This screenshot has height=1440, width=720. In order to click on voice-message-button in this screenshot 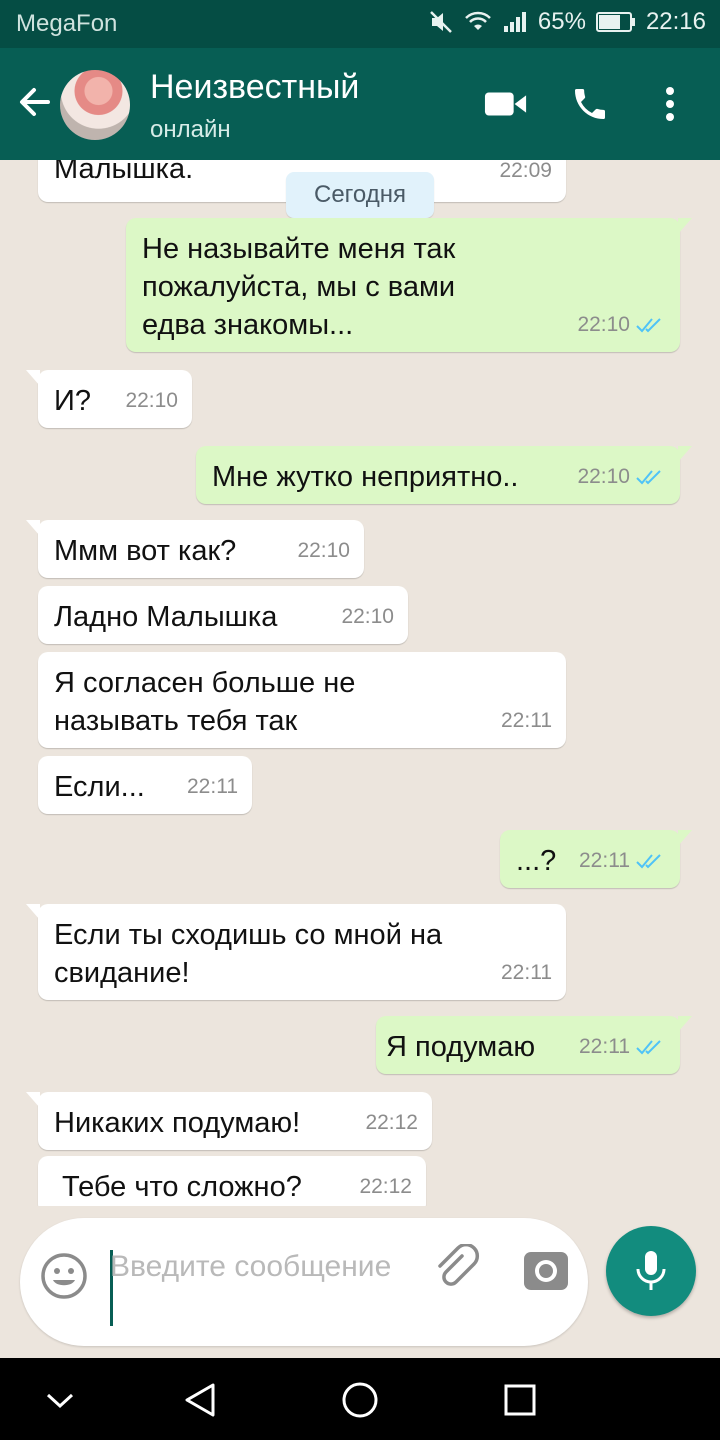, I will do `click(651, 1271)`.